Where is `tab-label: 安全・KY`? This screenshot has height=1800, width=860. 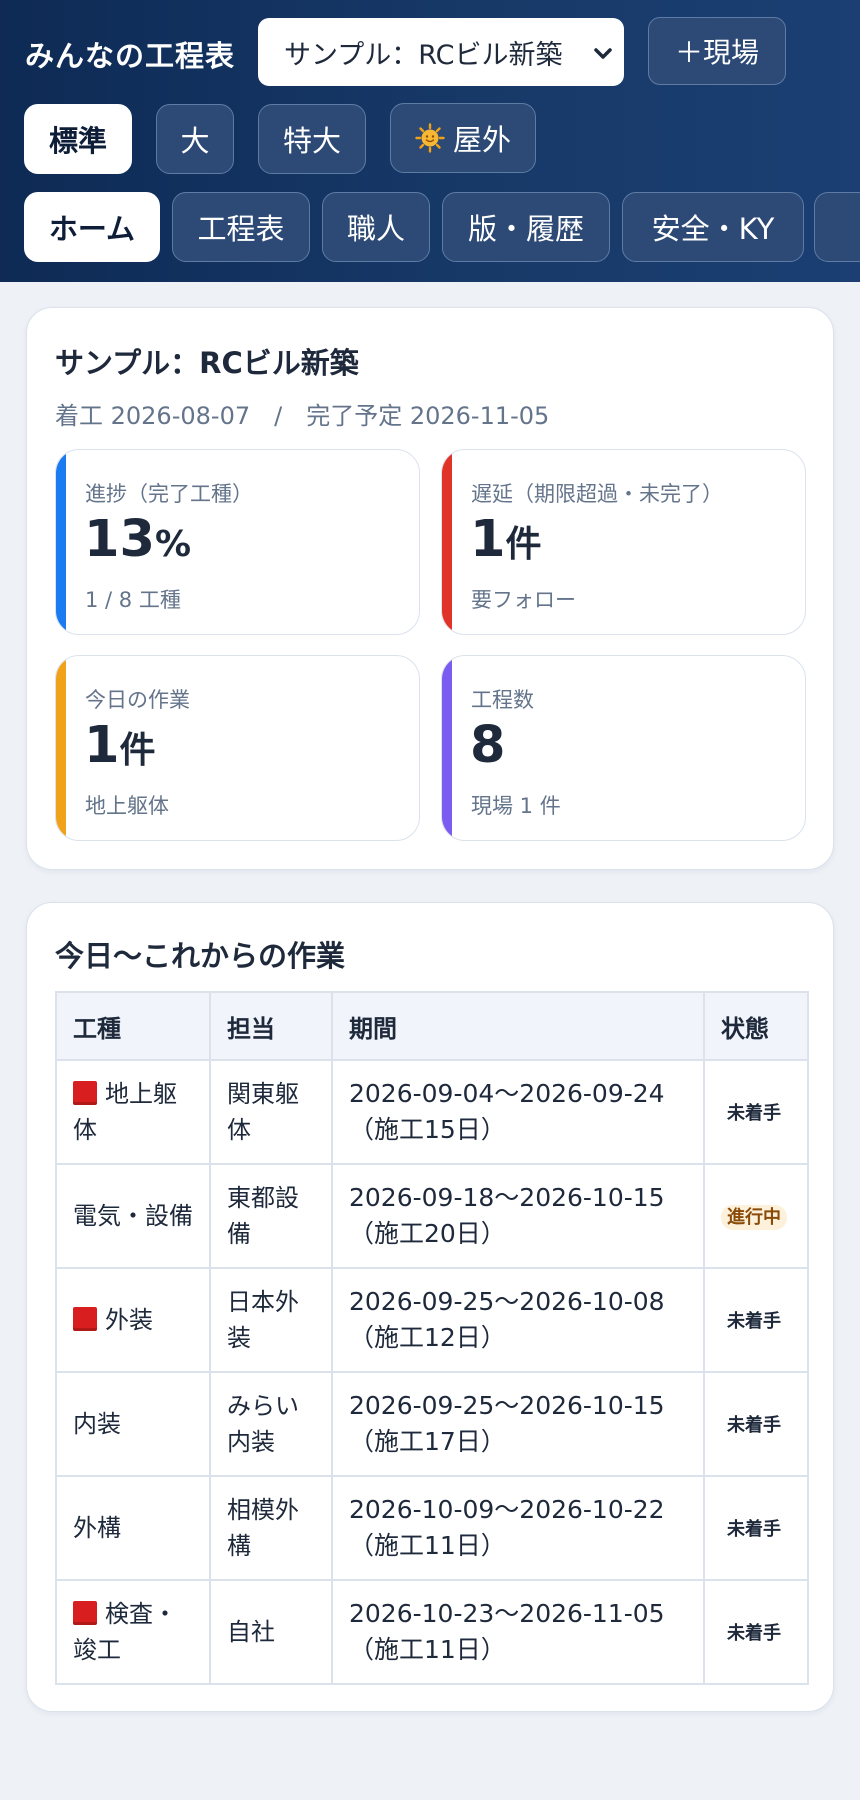
tab-label: 安全・KY is located at coordinates (713, 229).